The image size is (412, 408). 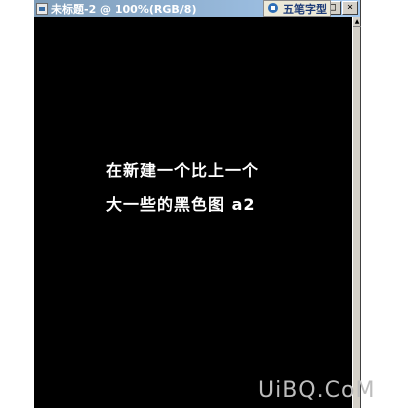 What do you see at coordinates (356, 212) in the screenshot?
I see `vertical-scrollbar: ▲` at bounding box center [356, 212].